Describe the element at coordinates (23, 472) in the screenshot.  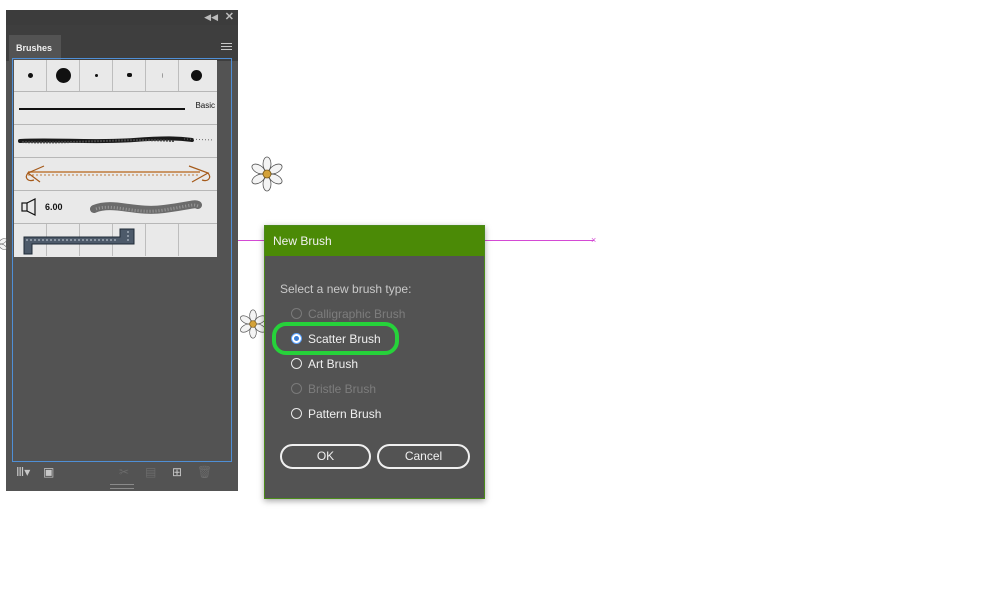
I see `brush-libraries-icon: Ⅲ▾` at that location.